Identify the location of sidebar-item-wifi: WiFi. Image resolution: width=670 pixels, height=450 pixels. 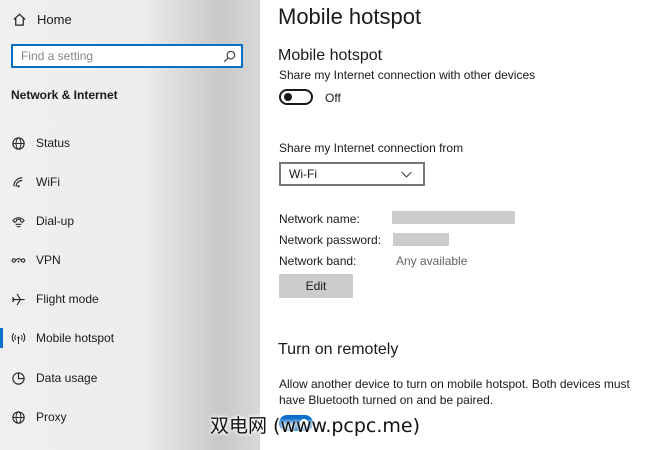
(130, 182).